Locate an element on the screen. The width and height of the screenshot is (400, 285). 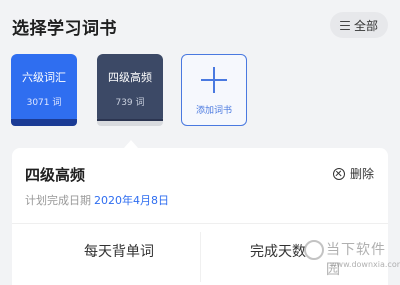
all-books-label: 全部 is located at coordinates (365, 25).